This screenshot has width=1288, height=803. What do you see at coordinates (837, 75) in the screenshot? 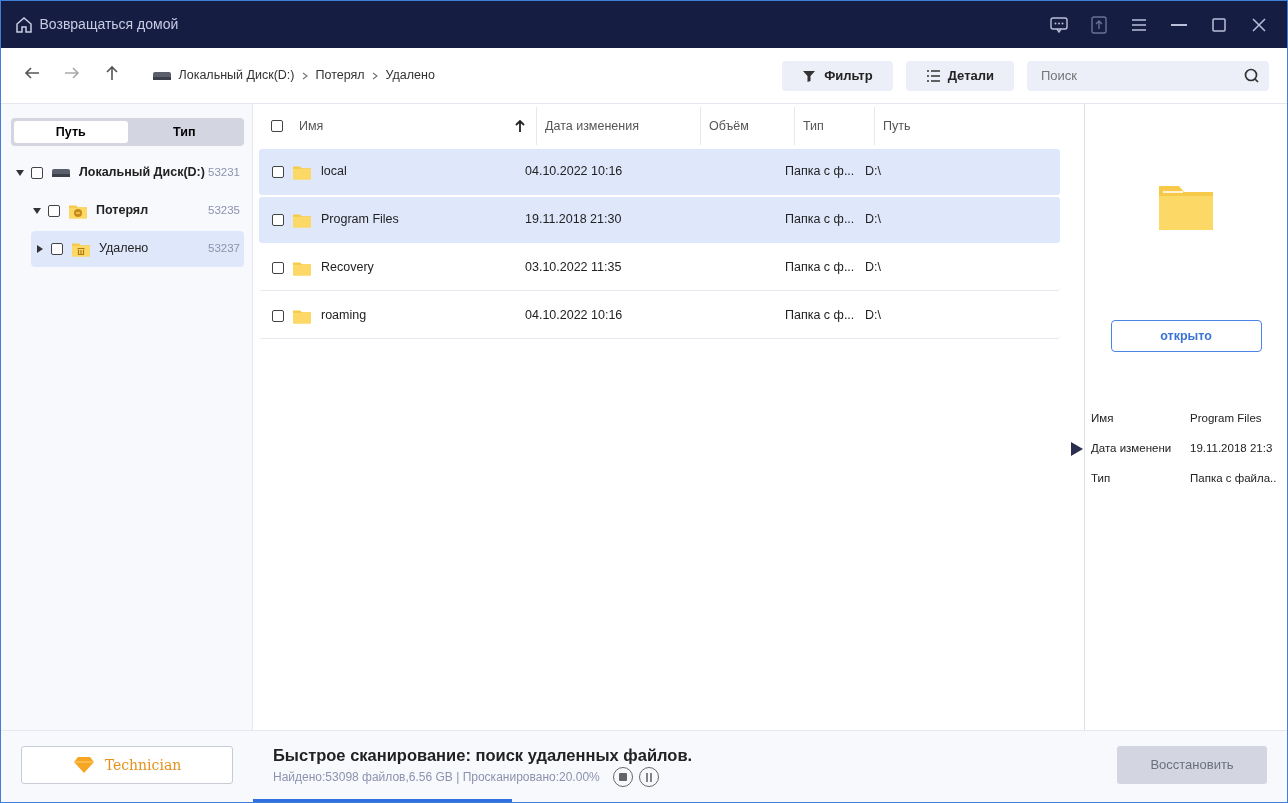
I see `filter-button: Фильтр` at bounding box center [837, 75].